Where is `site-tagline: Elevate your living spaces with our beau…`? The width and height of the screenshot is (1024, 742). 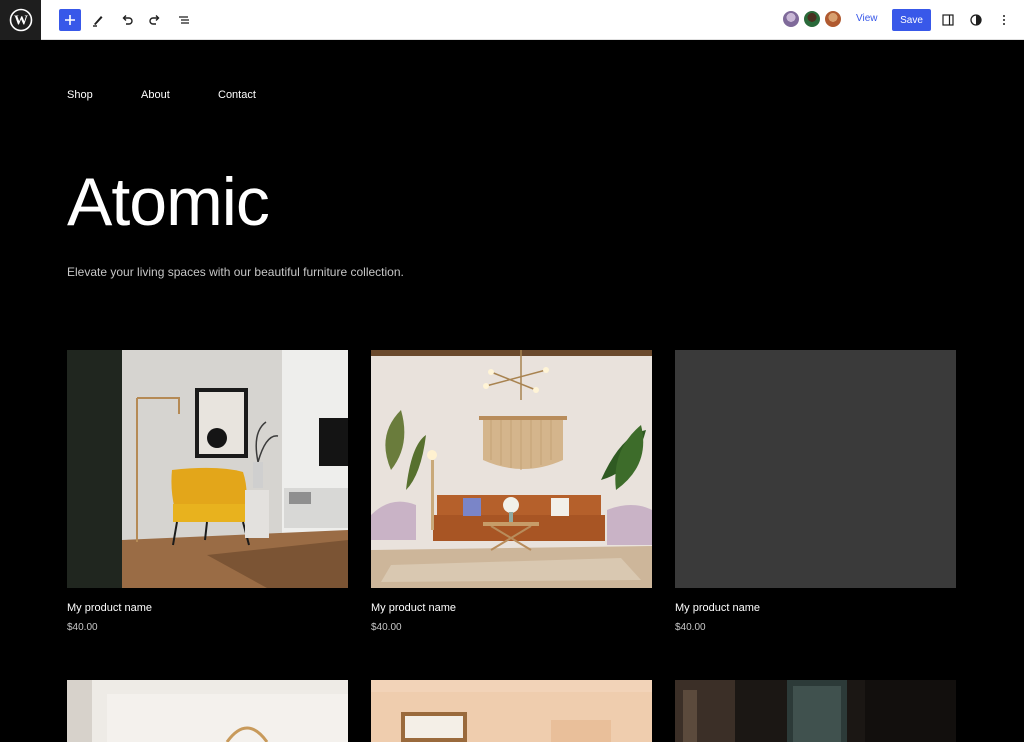 site-tagline: Elevate your living spaces with our beau… is located at coordinates (235, 272).